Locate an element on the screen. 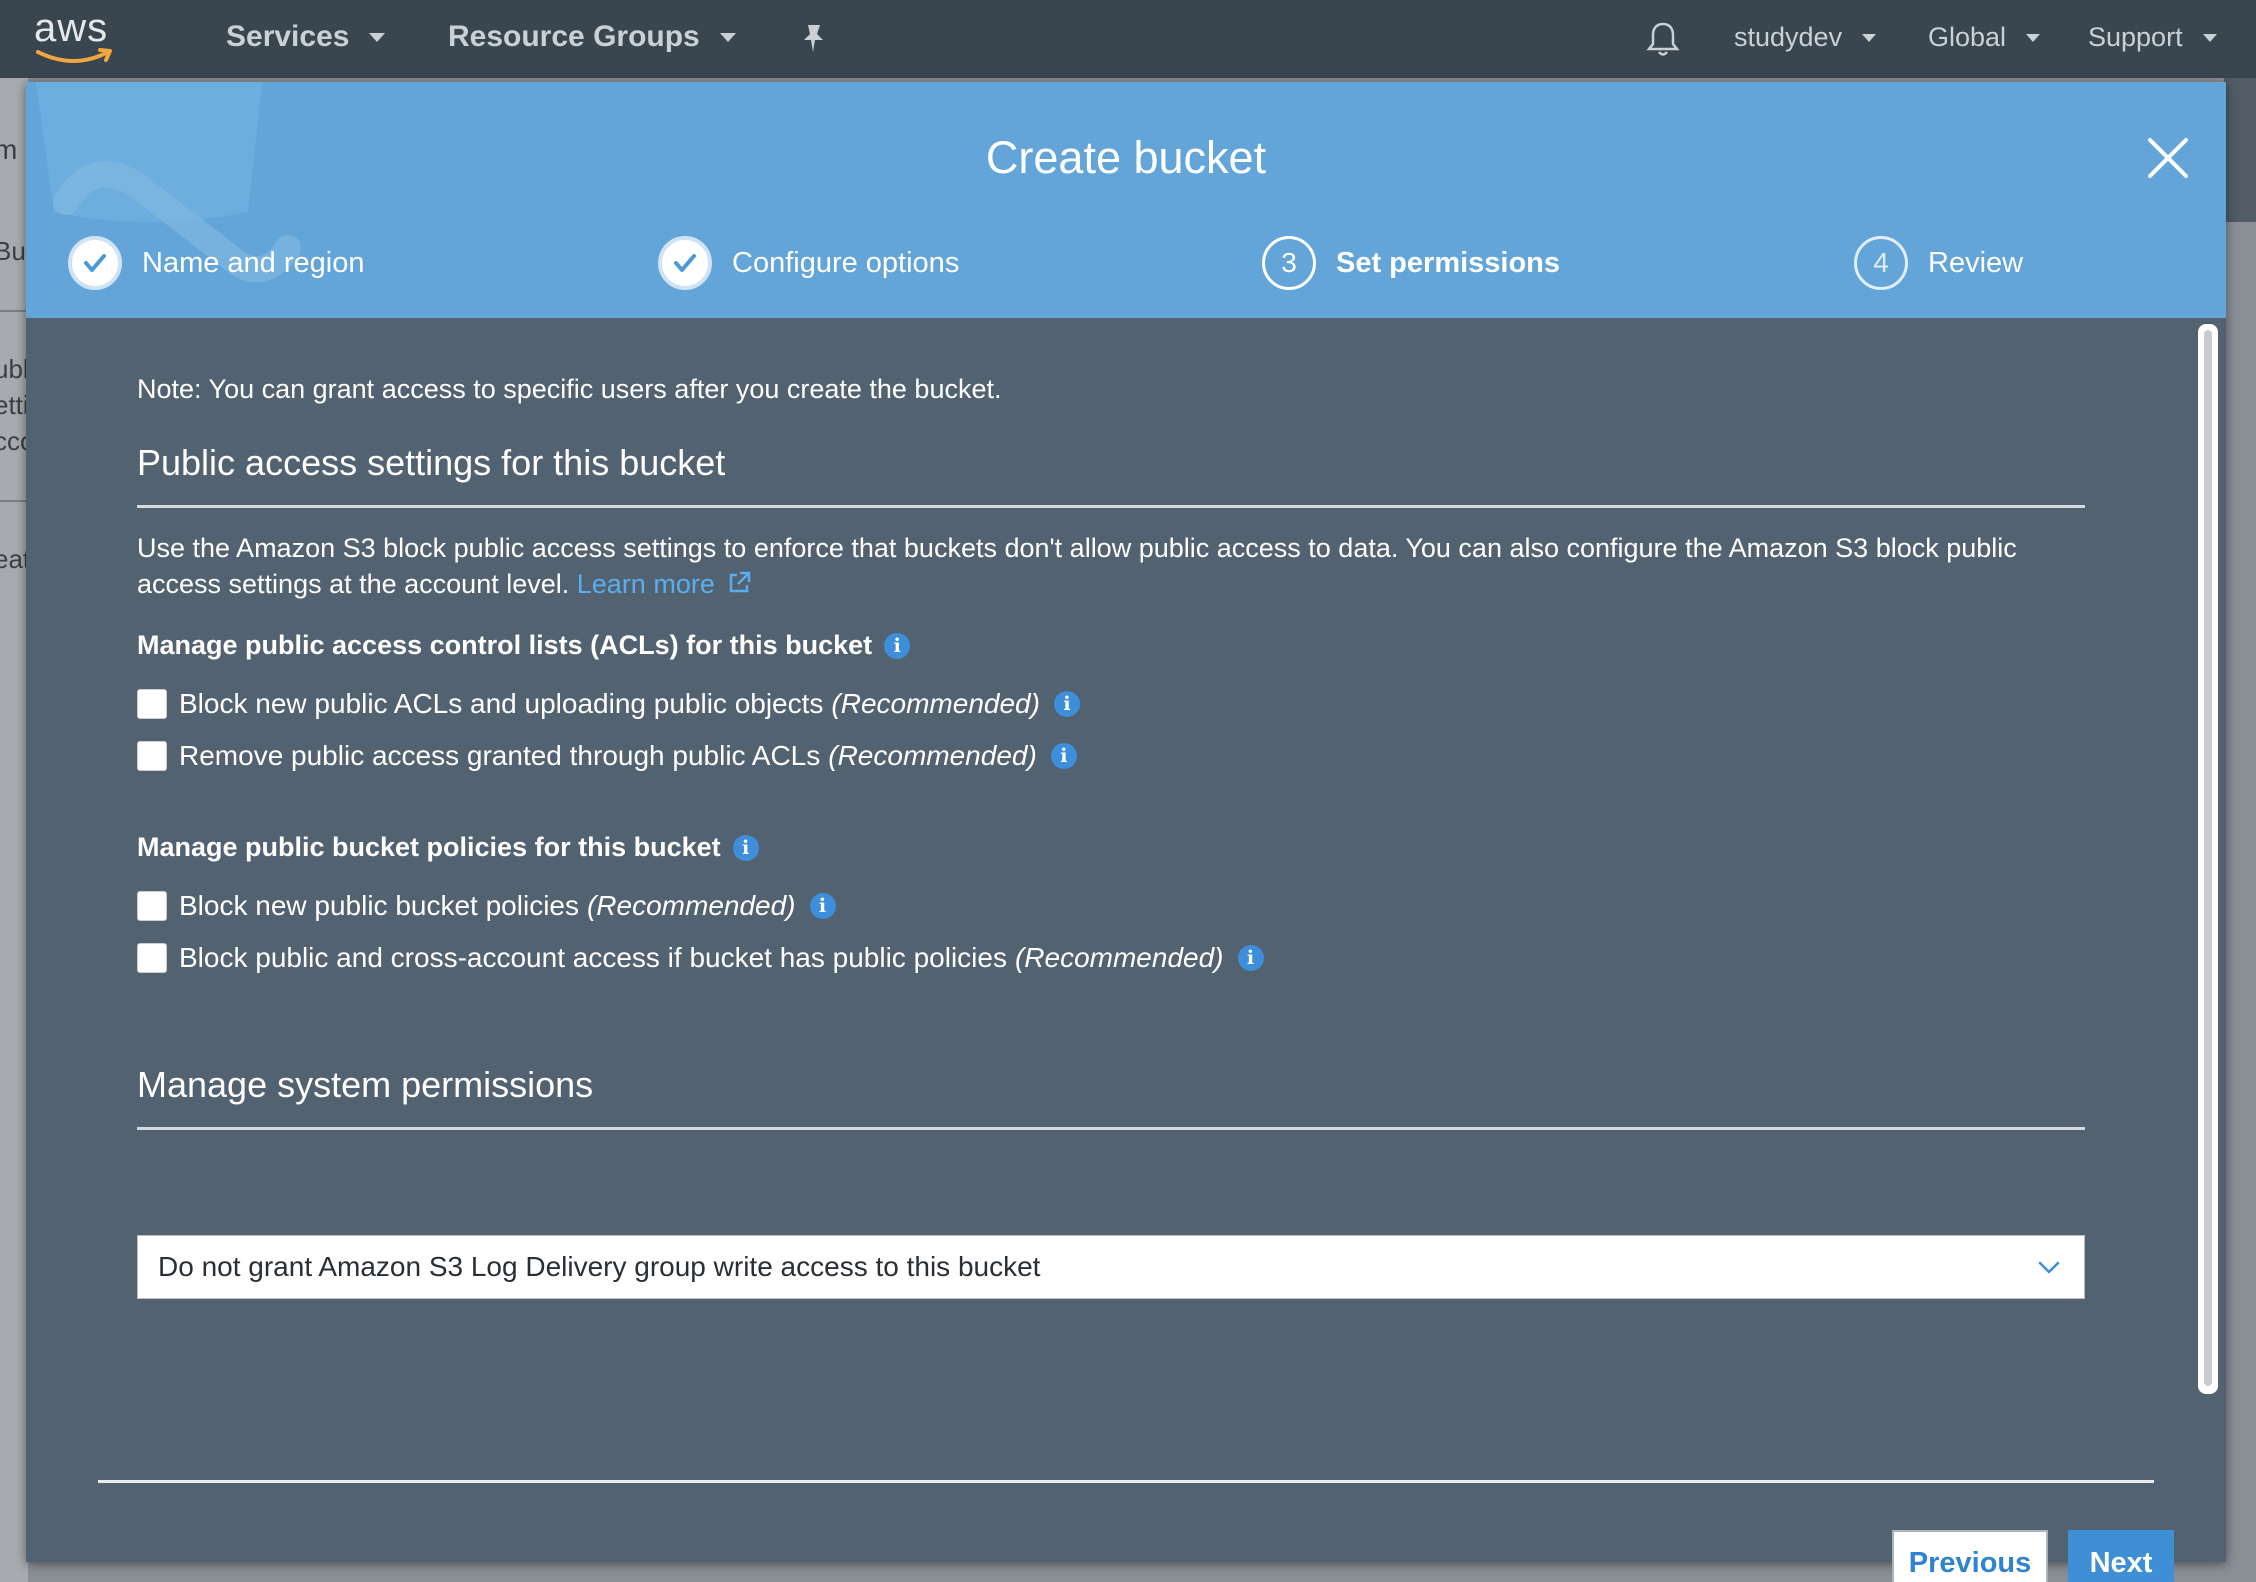  step-review: 4 Review is located at coordinates (1938, 263).